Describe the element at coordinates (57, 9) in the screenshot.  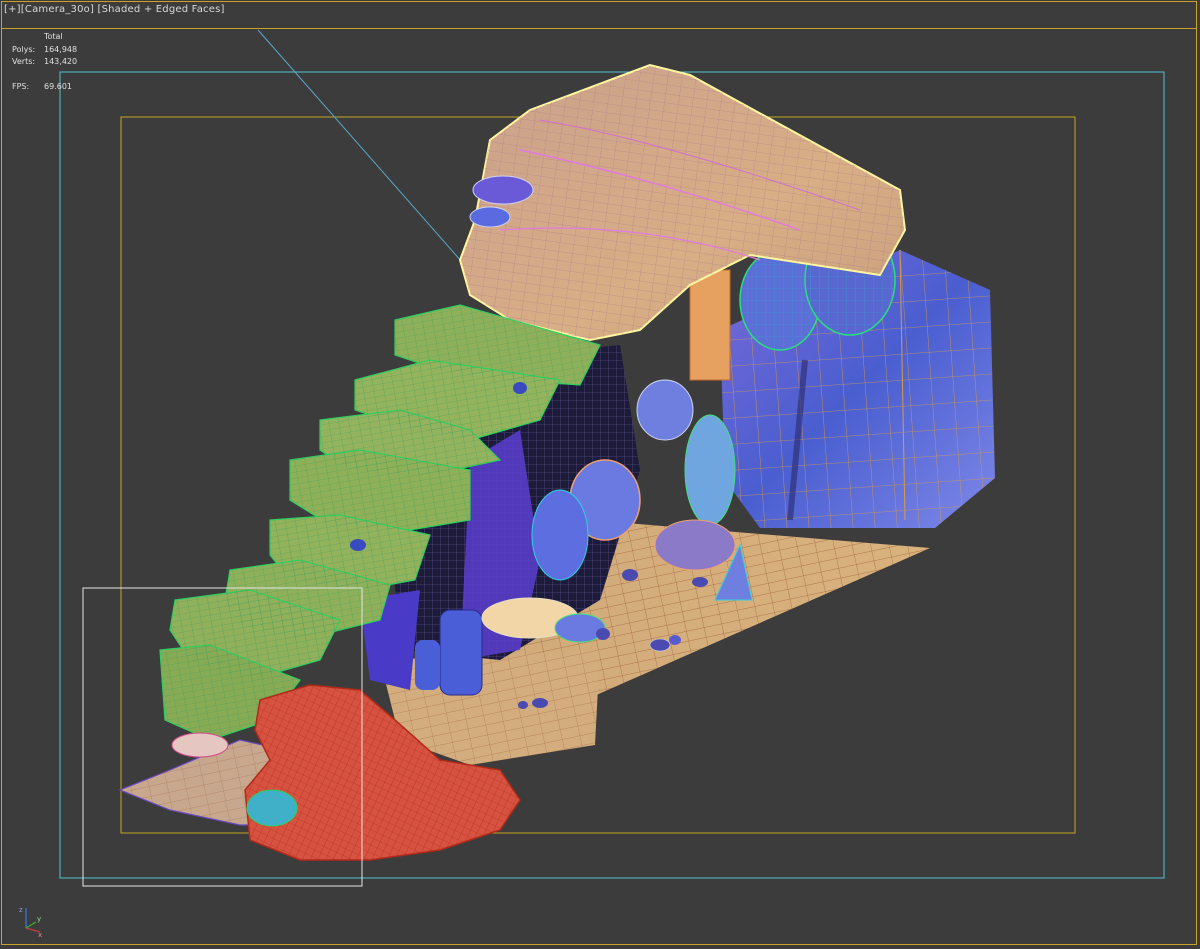
I see `camera-label: [Camera_30o]` at that location.